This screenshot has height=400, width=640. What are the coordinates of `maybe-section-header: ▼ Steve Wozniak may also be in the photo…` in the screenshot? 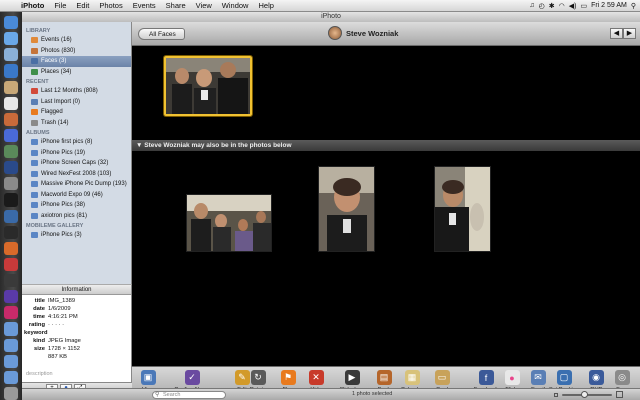 It's located at (386, 145).